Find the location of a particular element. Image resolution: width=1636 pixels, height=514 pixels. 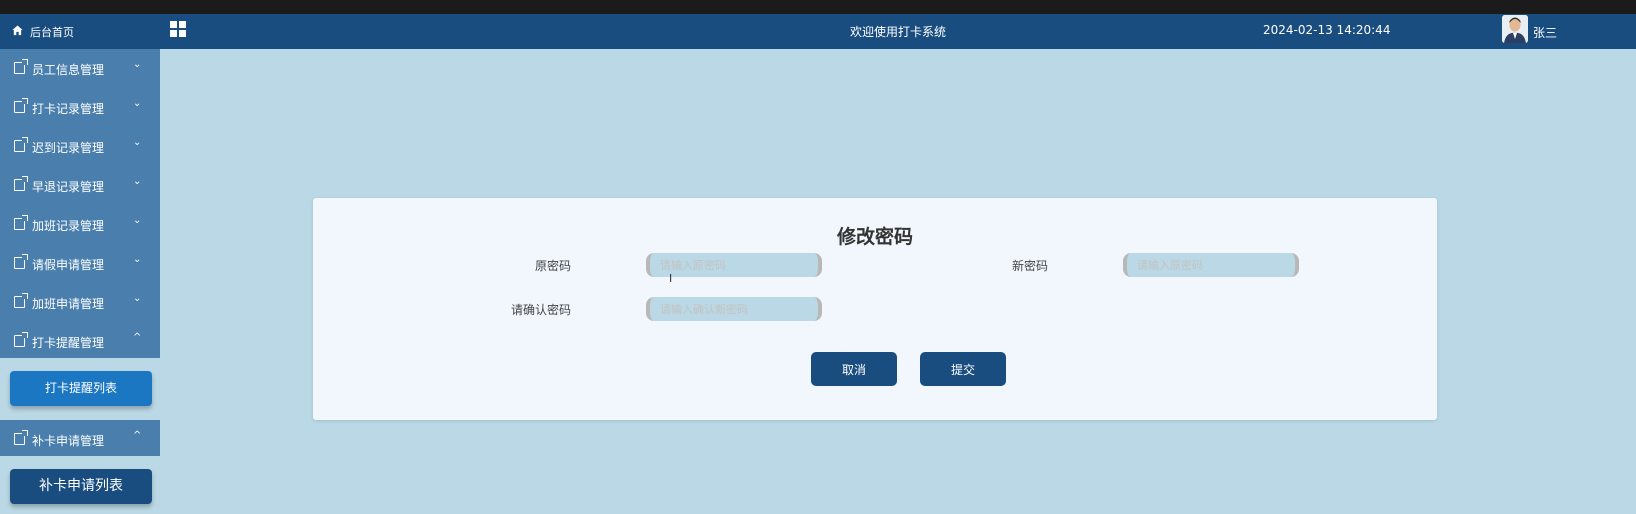

sidebar-item-label: 补卡申请管理 is located at coordinates (68, 441).